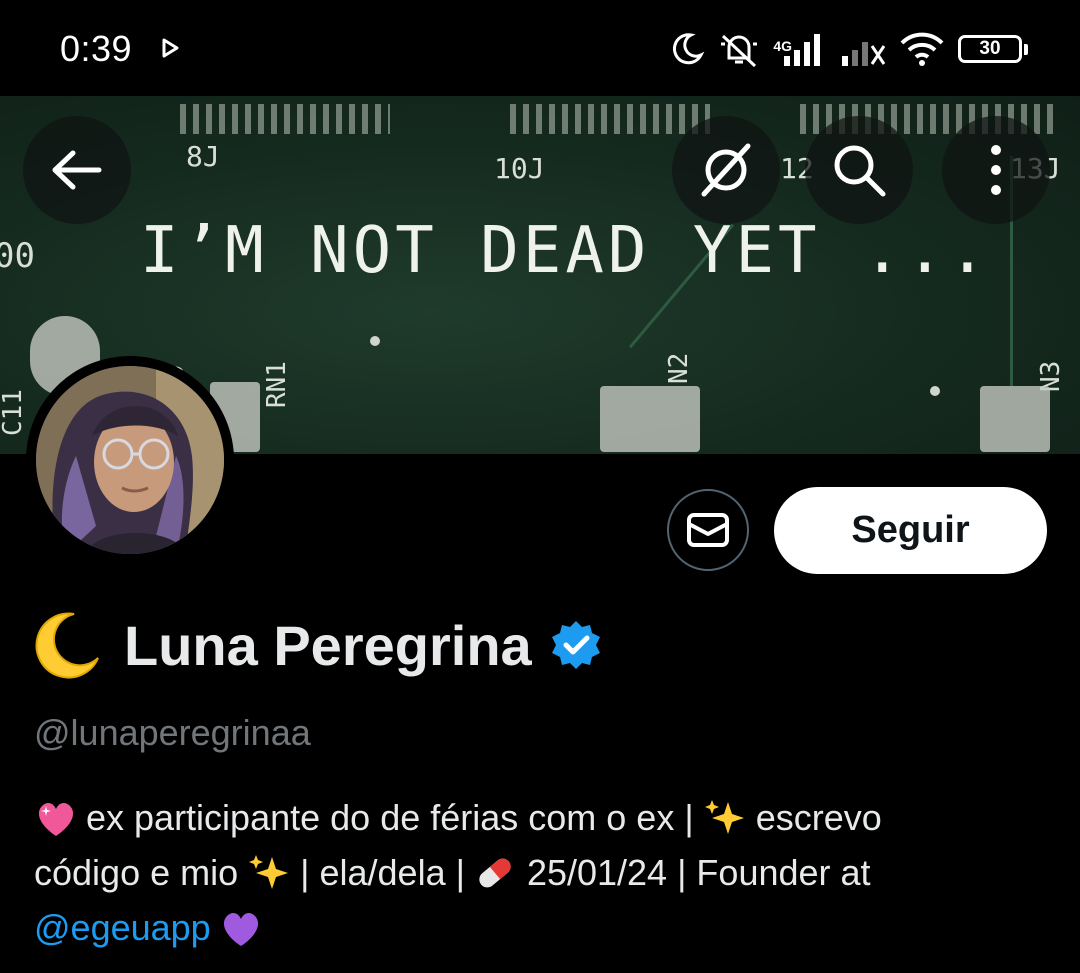  I want to click on verified-badge-icon, so click(575, 645).